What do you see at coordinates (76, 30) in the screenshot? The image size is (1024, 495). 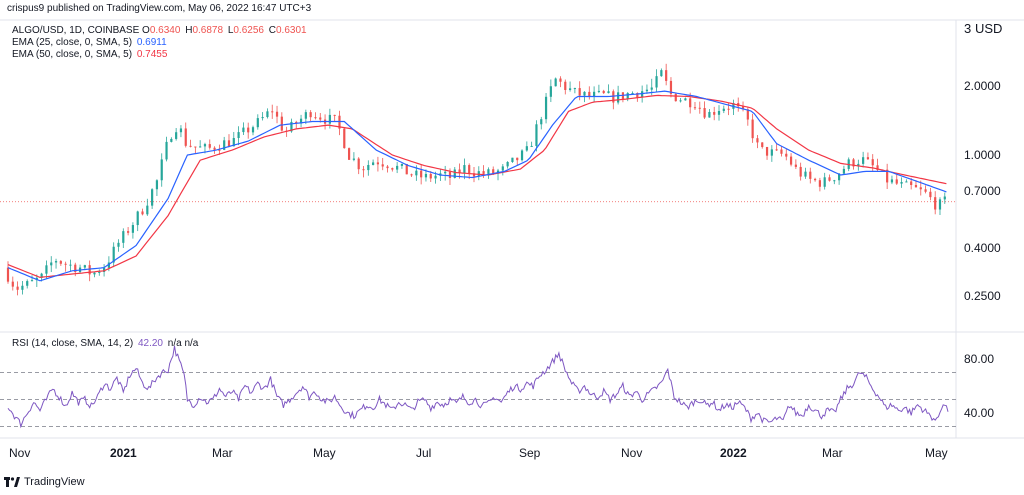 I see `symbol-label: ALGO/USD, 1D, COINBASE` at bounding box center [76, 30].